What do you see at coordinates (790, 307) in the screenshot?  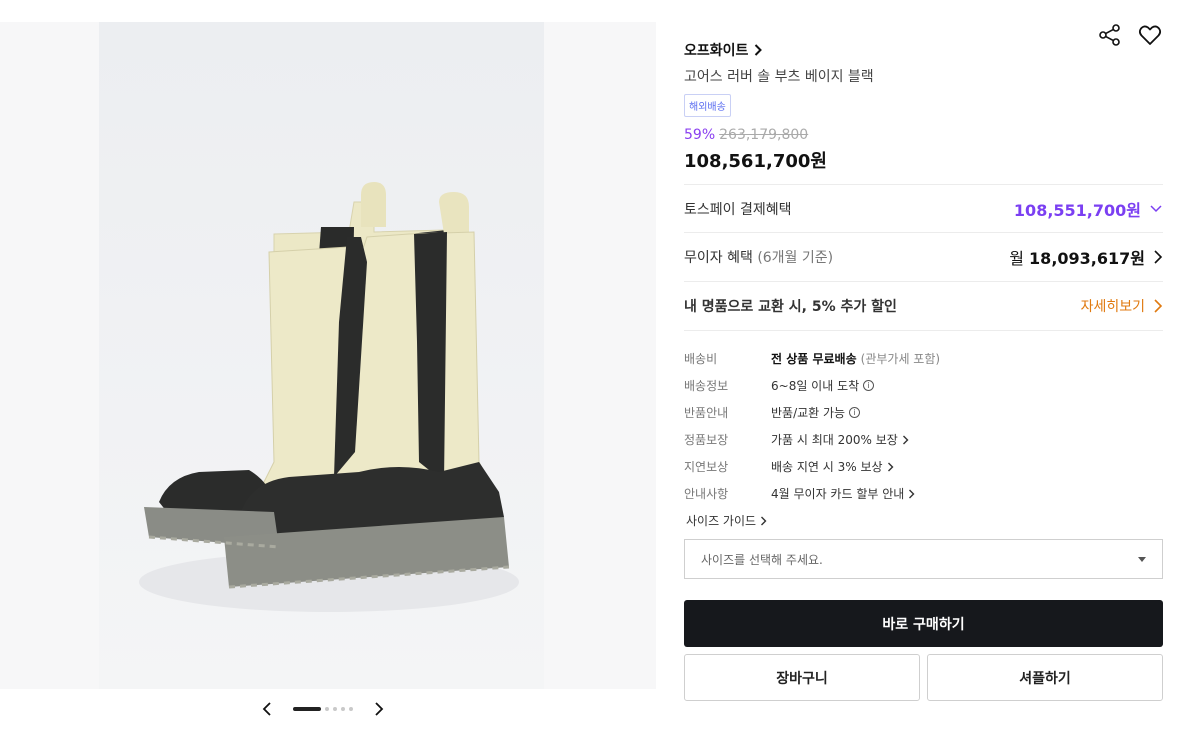 I see `trade-in-label: 내 명품으로 교환 시, 5% 추가 할인` at bounding box center [790, 307].